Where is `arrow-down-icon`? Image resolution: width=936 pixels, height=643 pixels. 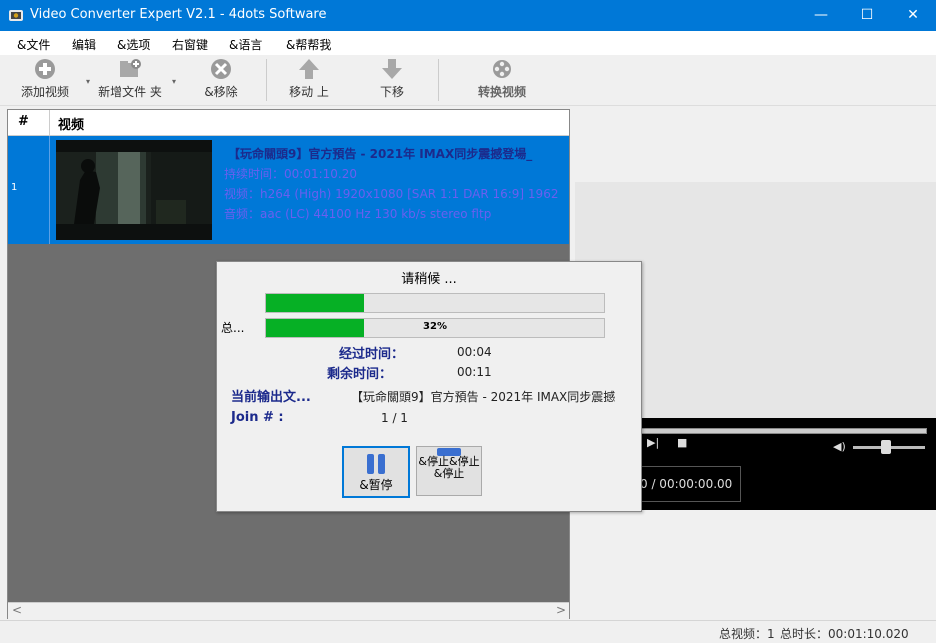
arrow-down-icon is located at coordinates (392, 69).